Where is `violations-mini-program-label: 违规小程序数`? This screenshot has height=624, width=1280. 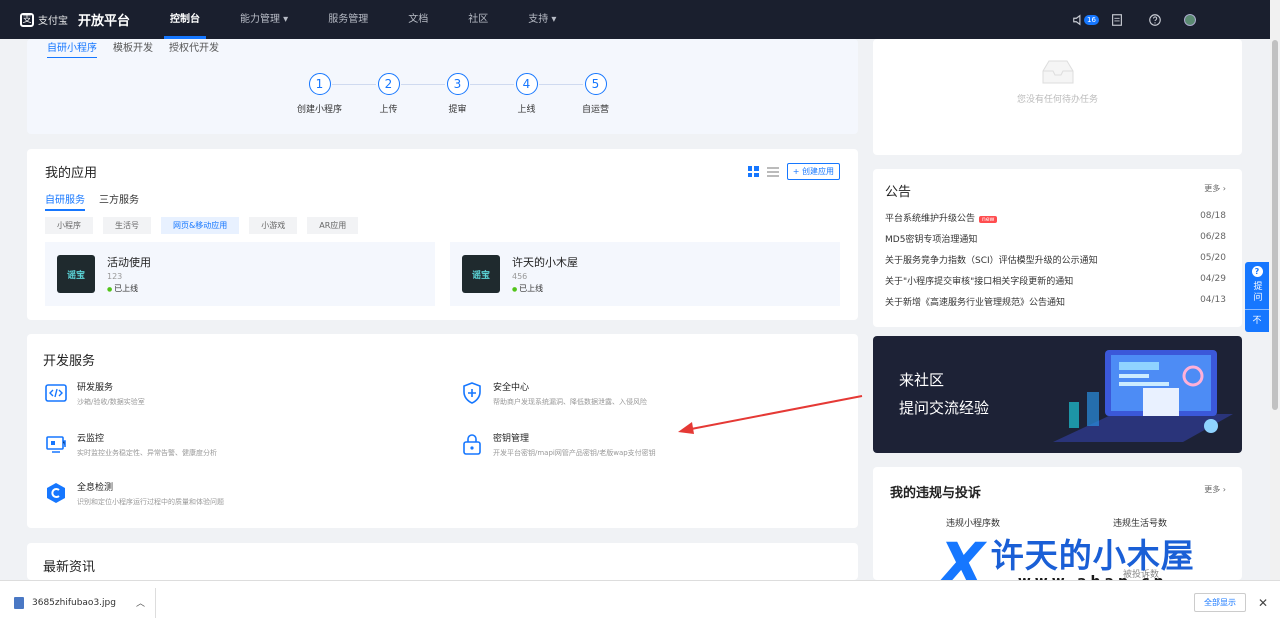
violations-mini-program-label: 违规小程序数 is located at coordinates (973, 524).